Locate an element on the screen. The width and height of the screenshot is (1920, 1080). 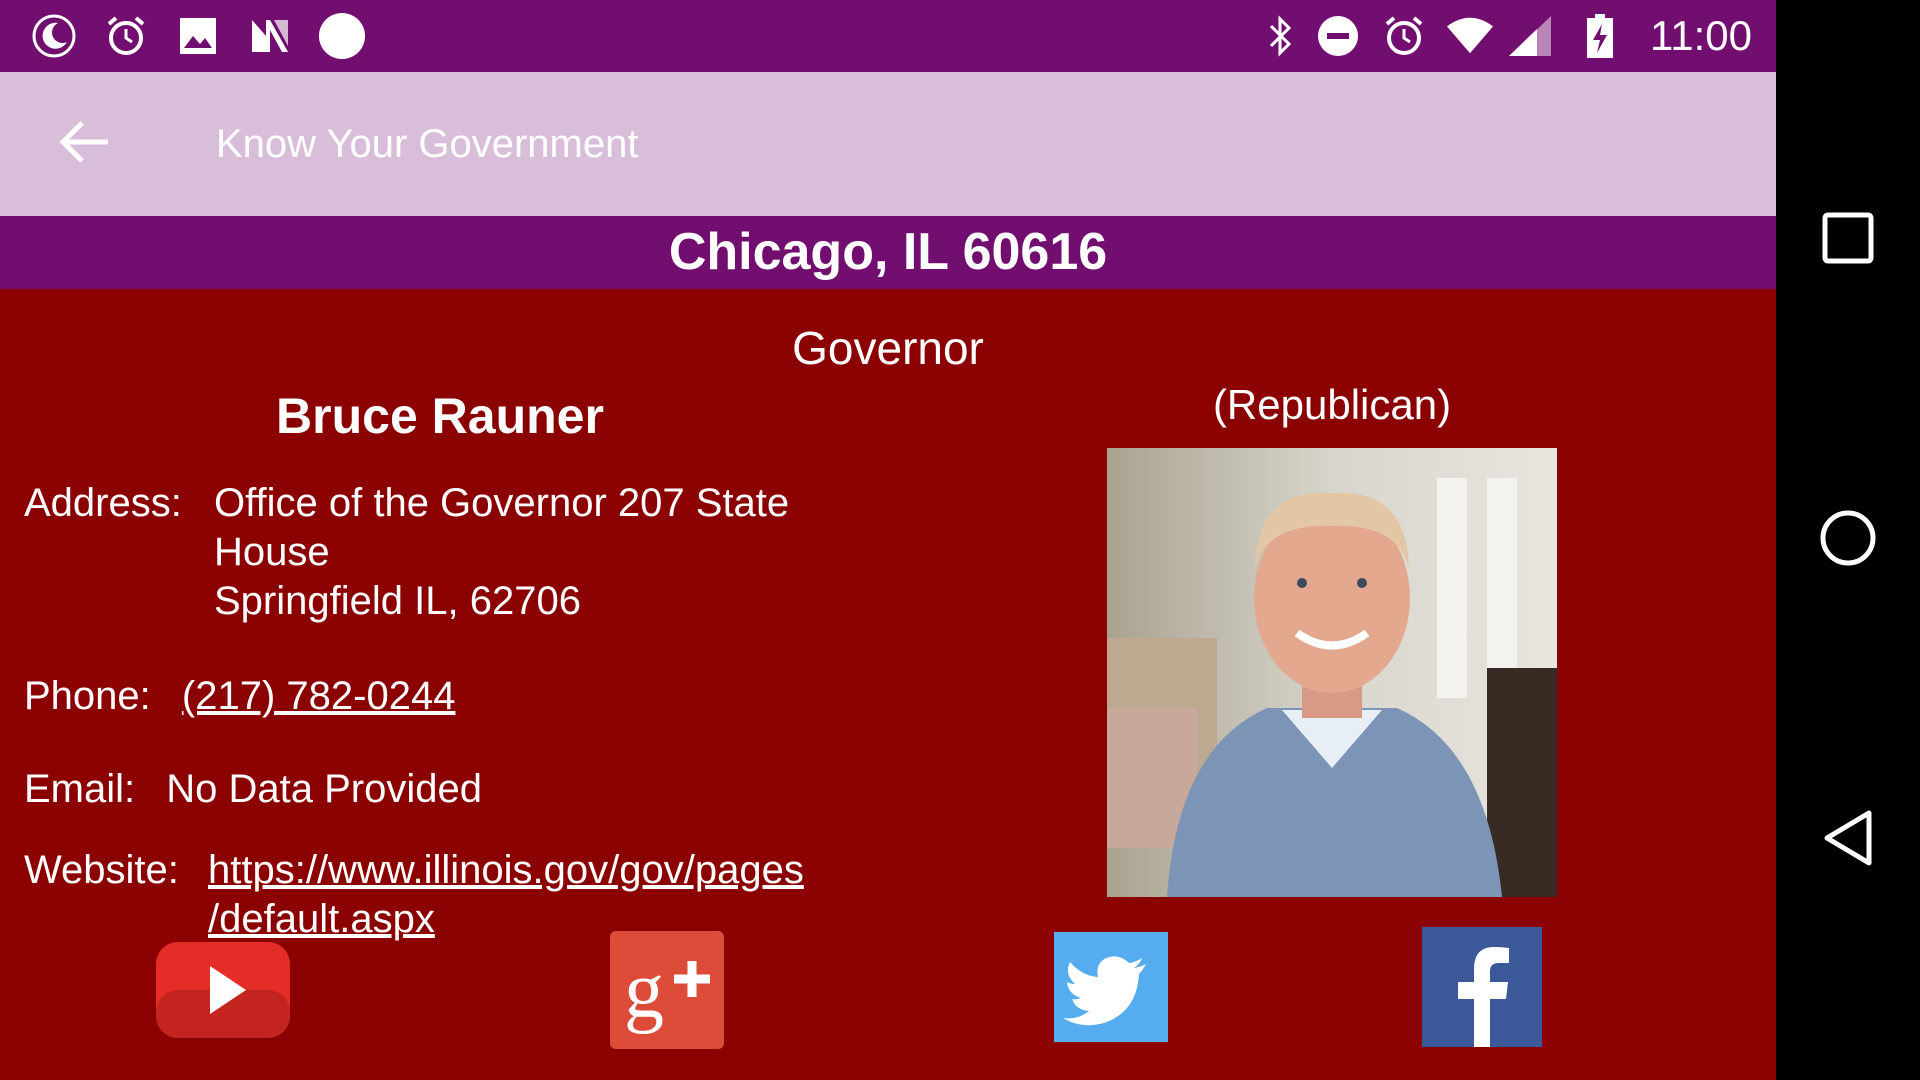
google-plus-button: g is located at coordinates (667, 992).